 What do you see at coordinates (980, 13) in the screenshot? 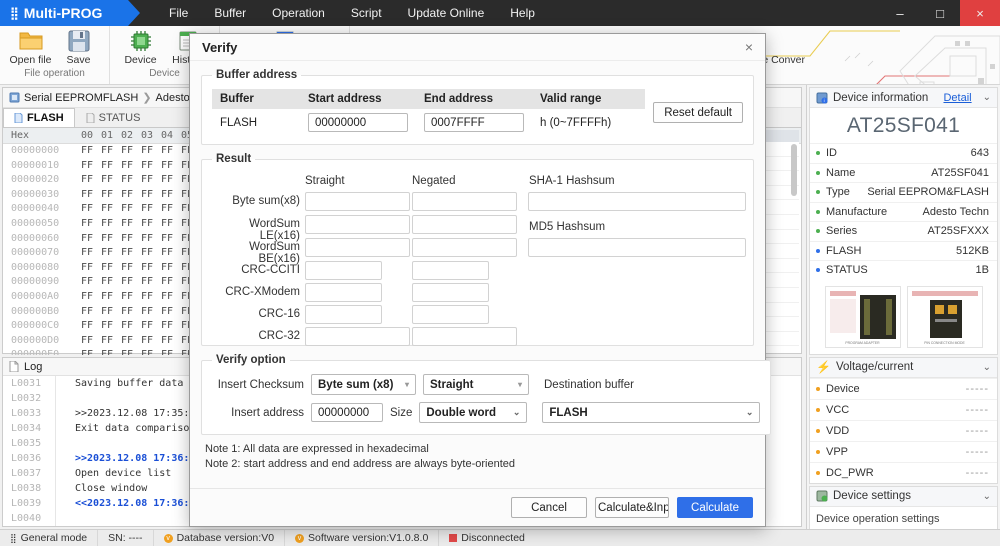
I see `close-button: ×` at bounding box center [980, 13].